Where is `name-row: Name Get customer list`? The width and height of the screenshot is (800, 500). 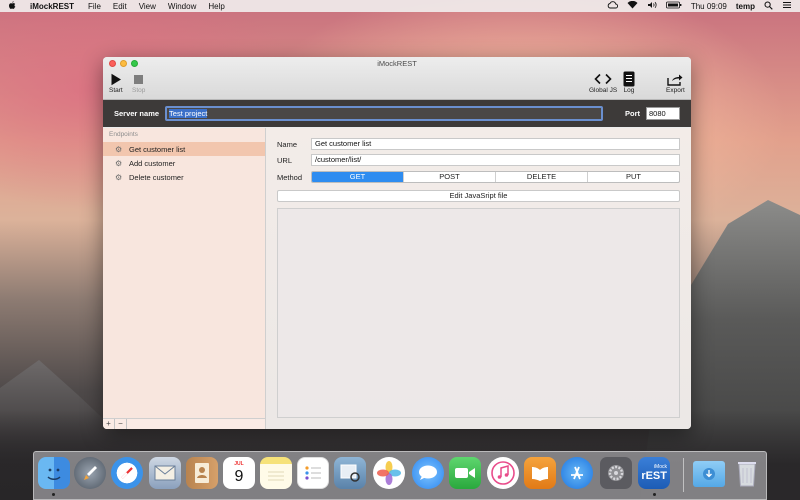
name-row: Name Get customer list is located at coordinates (478, 144).